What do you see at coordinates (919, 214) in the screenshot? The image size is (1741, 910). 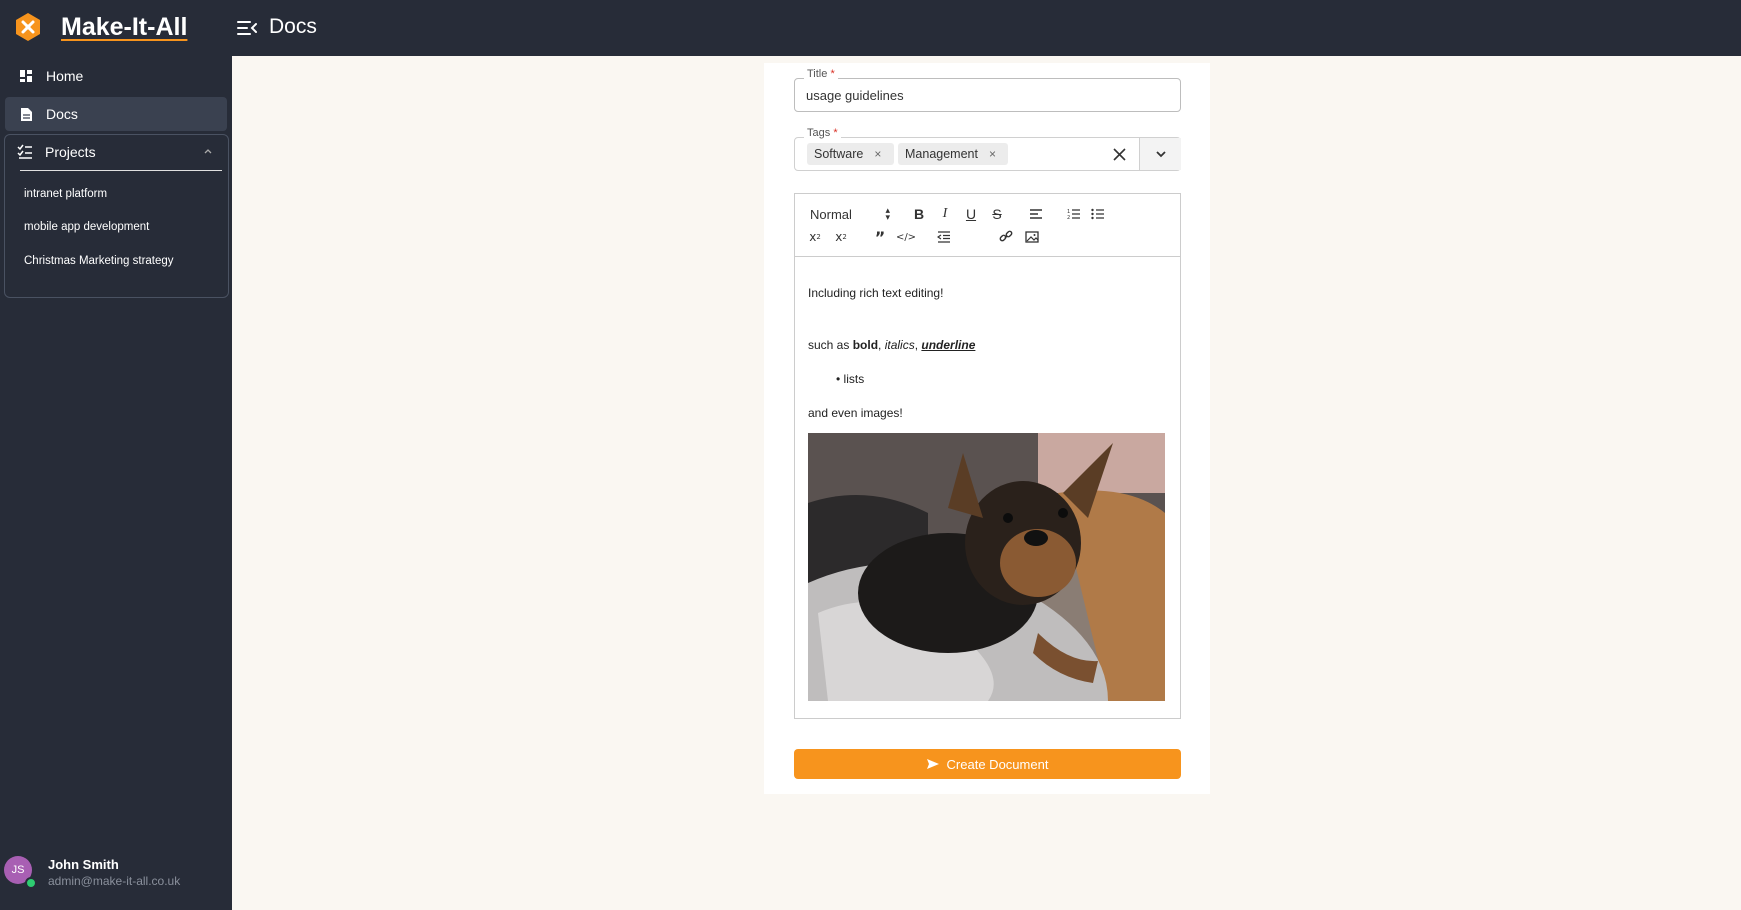 I see `bold-icon: B` at bounding box center [919, 214].